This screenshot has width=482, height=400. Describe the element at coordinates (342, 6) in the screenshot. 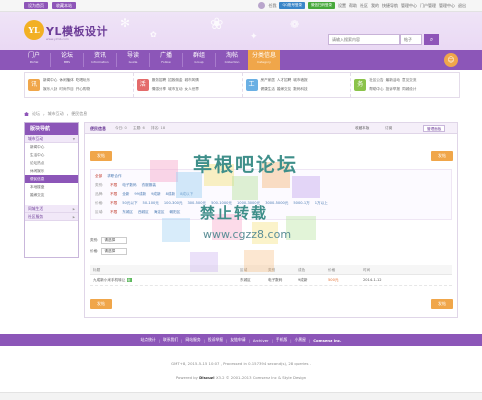

I see `settings-link: 设置` at that location.